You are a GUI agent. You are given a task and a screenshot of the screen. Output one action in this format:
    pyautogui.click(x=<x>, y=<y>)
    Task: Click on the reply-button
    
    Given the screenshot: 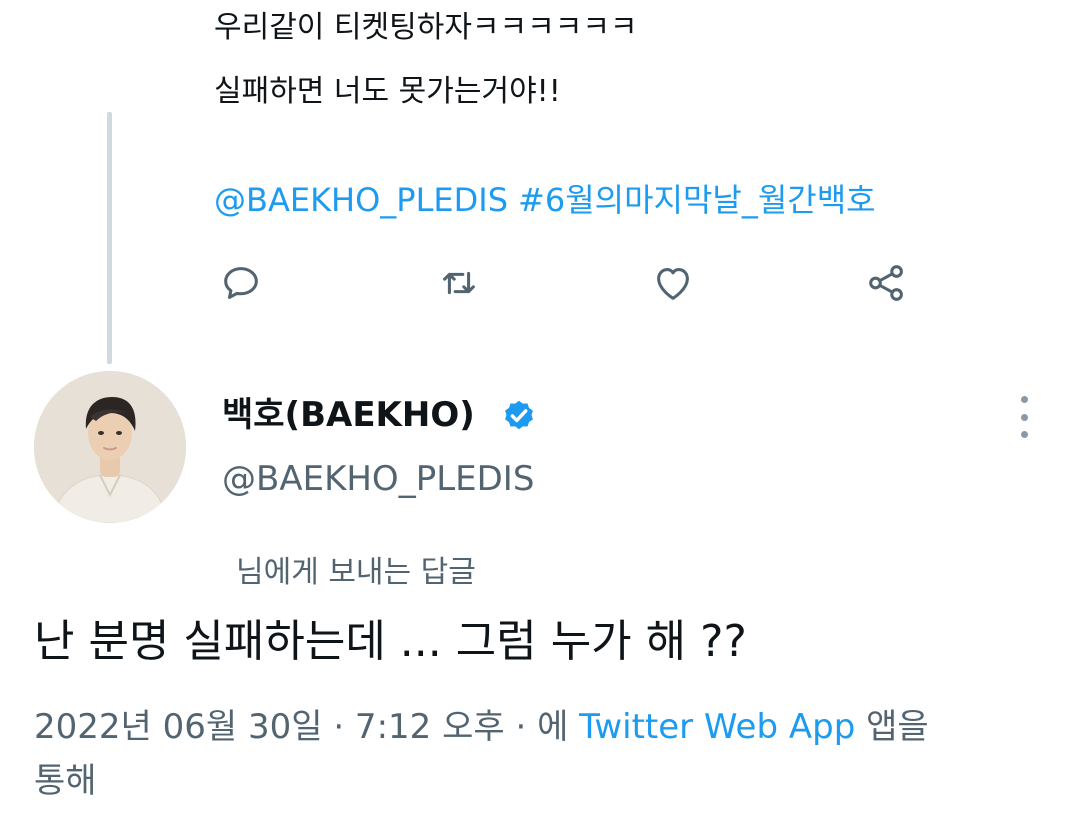 What is the action you would take?
    pyautogui.click(x=241, y=283)
    